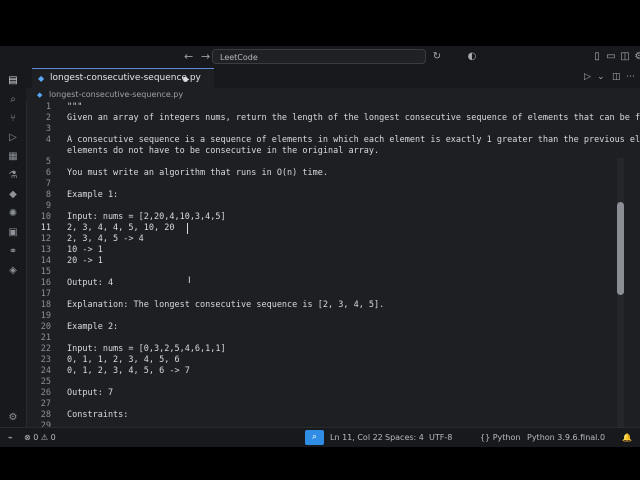 This screenshot has height=480, width=640. I want to click on language-mode: {} Python, so click(500, 437).